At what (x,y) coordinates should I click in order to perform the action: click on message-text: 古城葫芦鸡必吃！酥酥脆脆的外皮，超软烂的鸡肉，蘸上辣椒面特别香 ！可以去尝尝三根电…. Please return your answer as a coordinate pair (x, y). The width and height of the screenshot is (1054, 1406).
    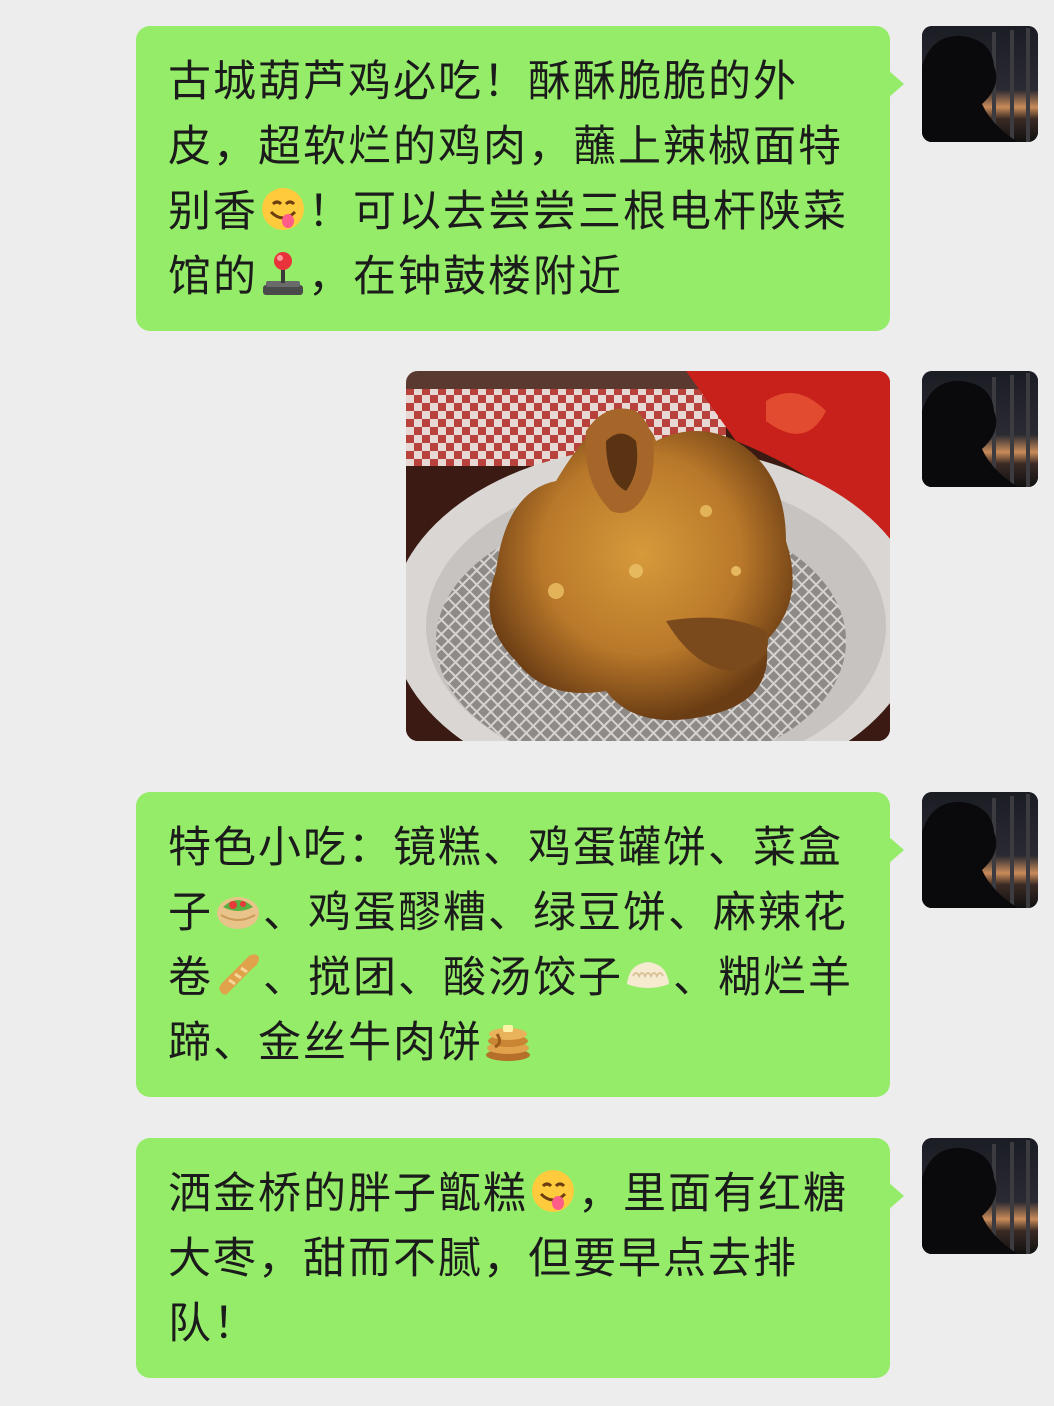
    Looking at the image, I should click on (508, 179).